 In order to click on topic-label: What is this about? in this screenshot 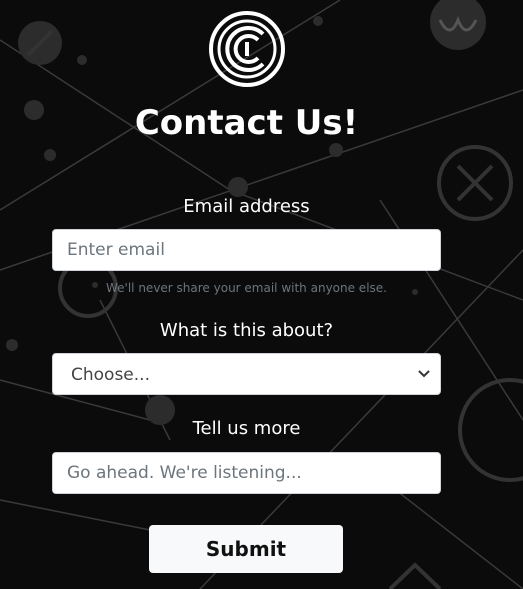, I will do `click(246, 330)`.